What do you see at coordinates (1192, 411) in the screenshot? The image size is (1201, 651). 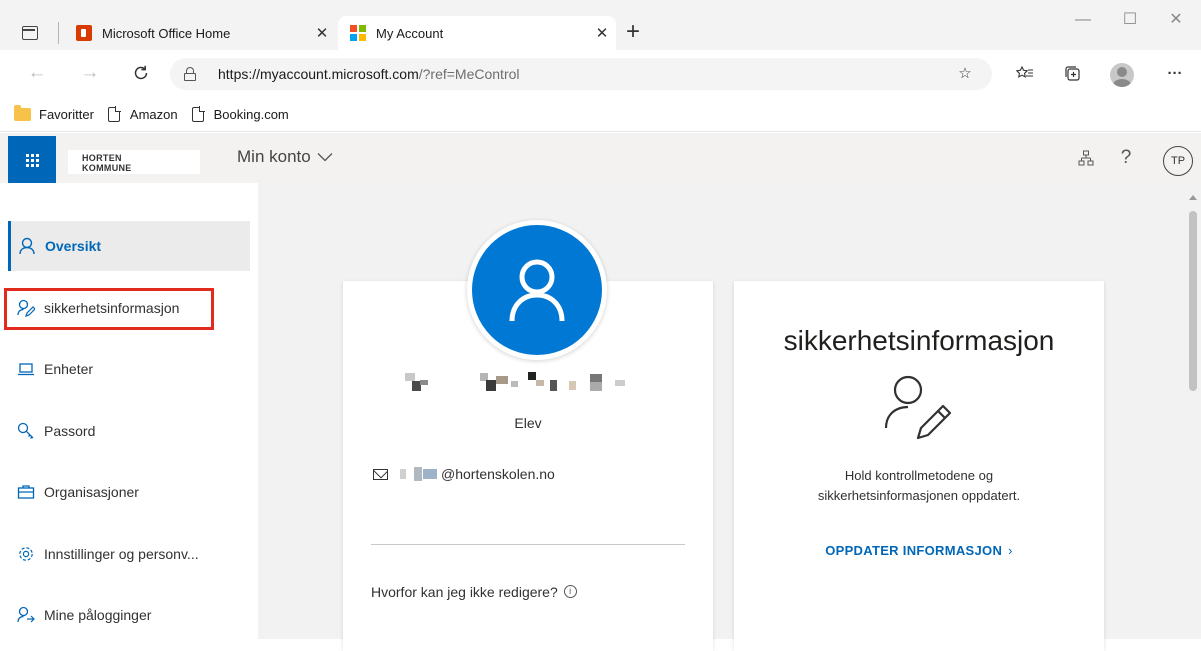 I see `page-scrollbar` at bounding box center [1192, 411].